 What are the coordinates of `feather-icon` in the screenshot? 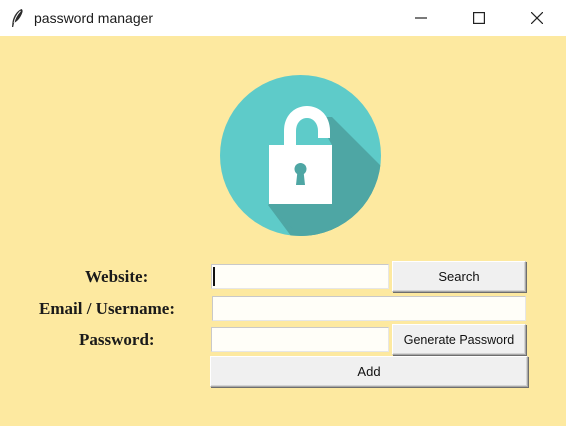 It's located at (17, 18).